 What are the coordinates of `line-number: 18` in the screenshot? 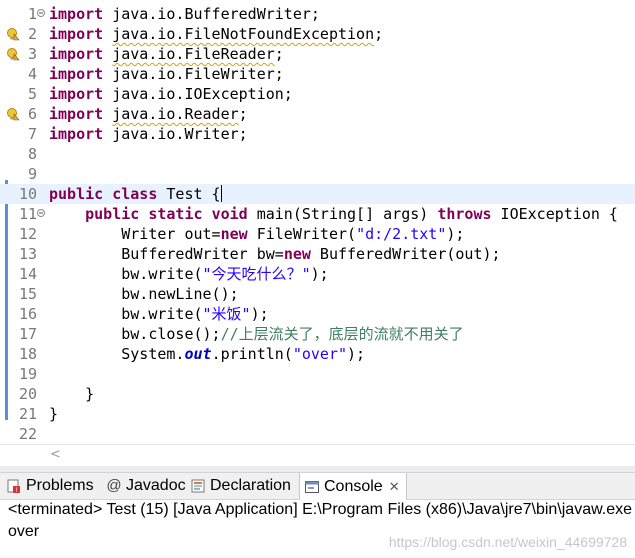 It's located at (27, 354).